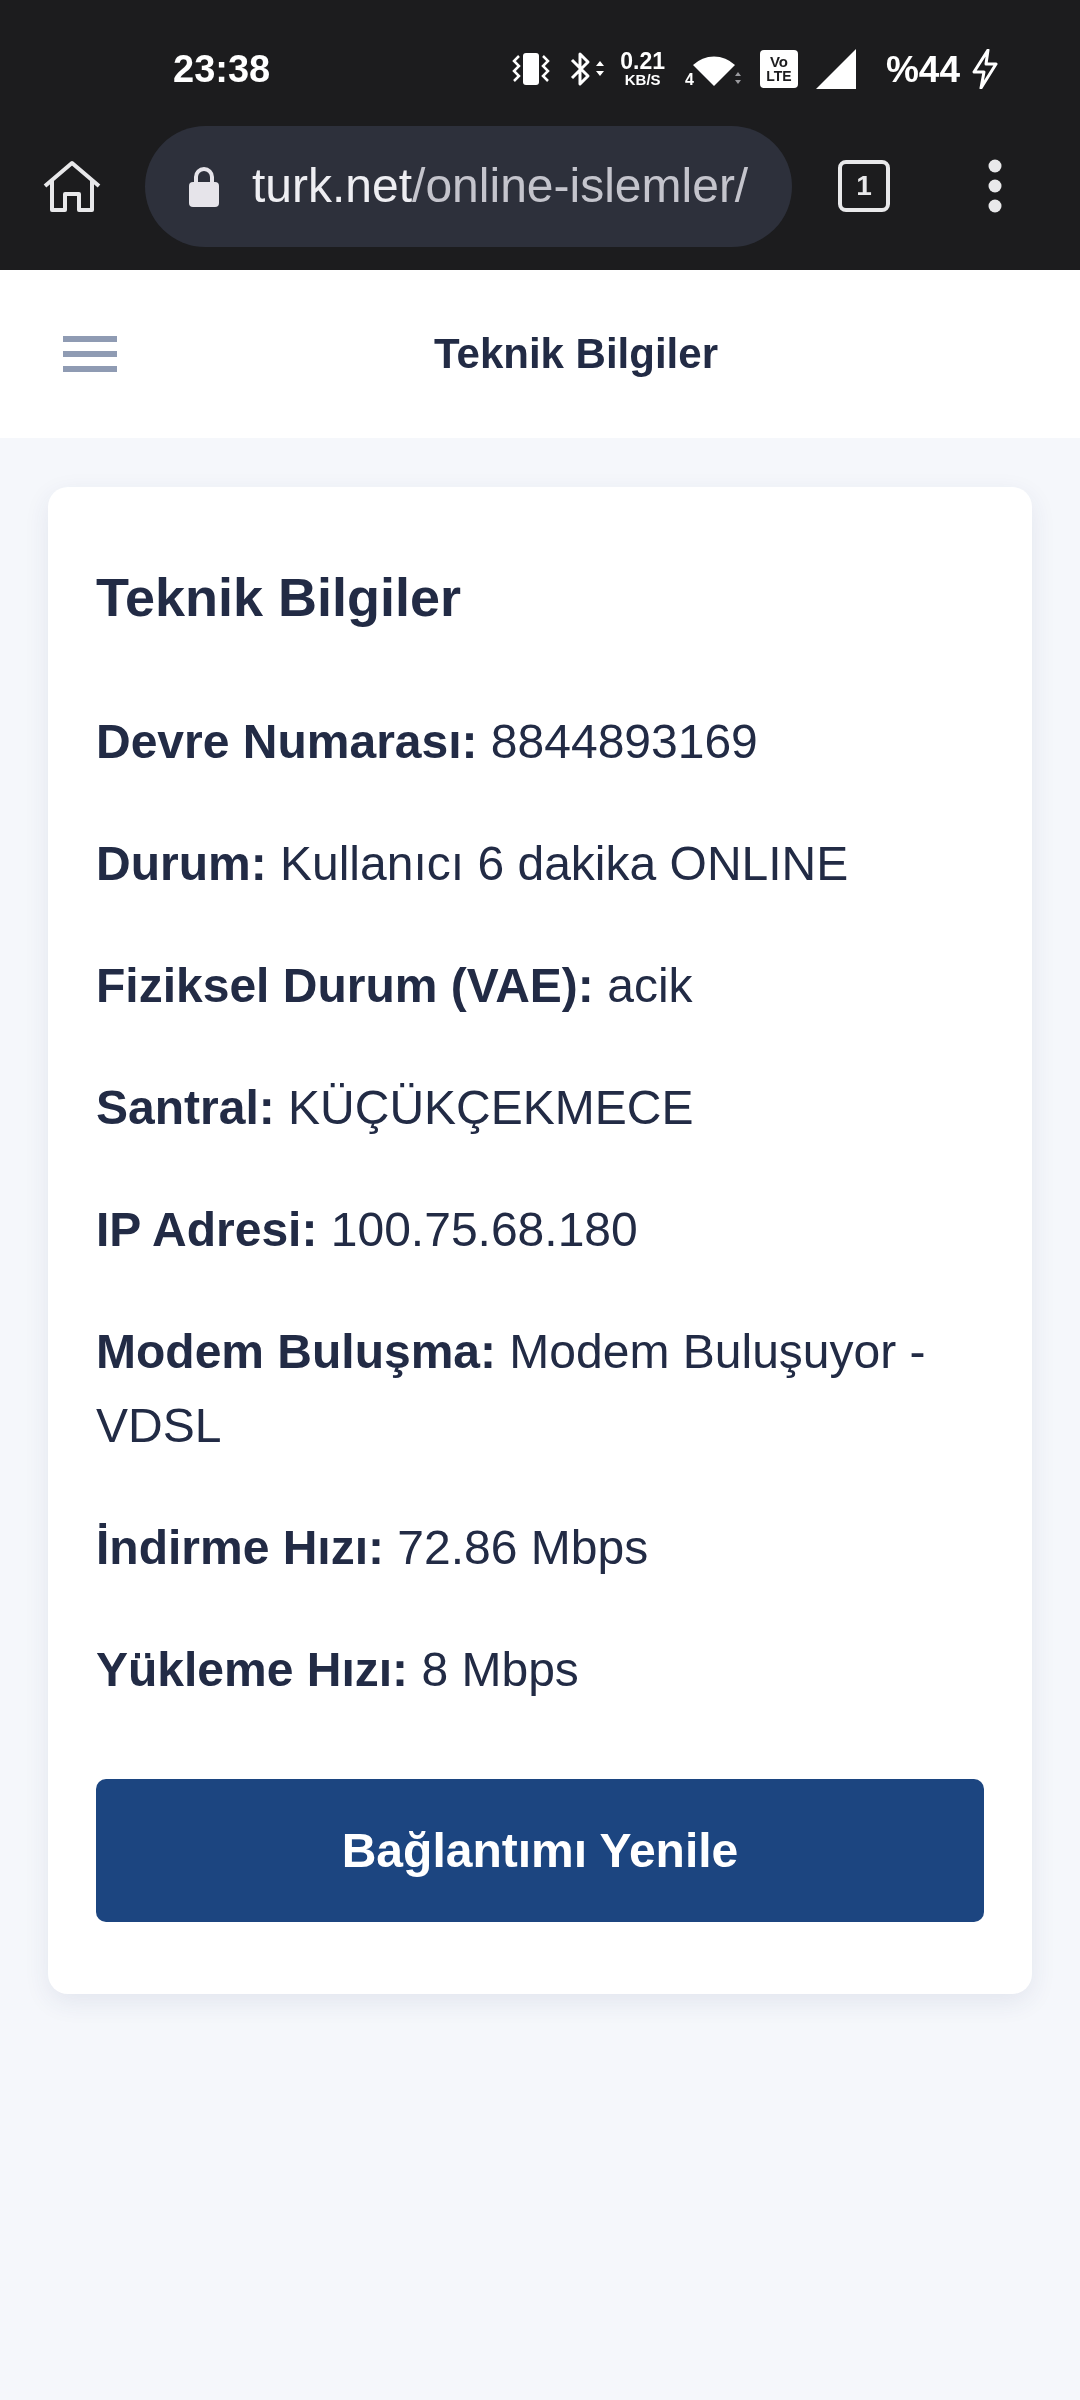 The height and width of the screenshot is (2400, 1080). Describe the element at coordinates (222, 69) in the screenshot. I see `clock-time: 23:38` at that location.